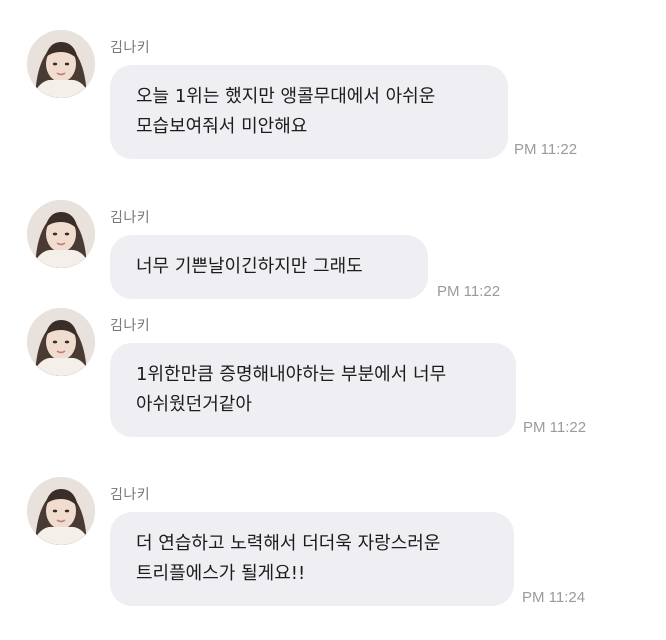 This screenshot has height=640, width=666. I want to click on message-bubble: 오늘 1위는 했지만 앵콜무대에서 아쉬운 모습보여줘서 미안해요, so click(309, 112).